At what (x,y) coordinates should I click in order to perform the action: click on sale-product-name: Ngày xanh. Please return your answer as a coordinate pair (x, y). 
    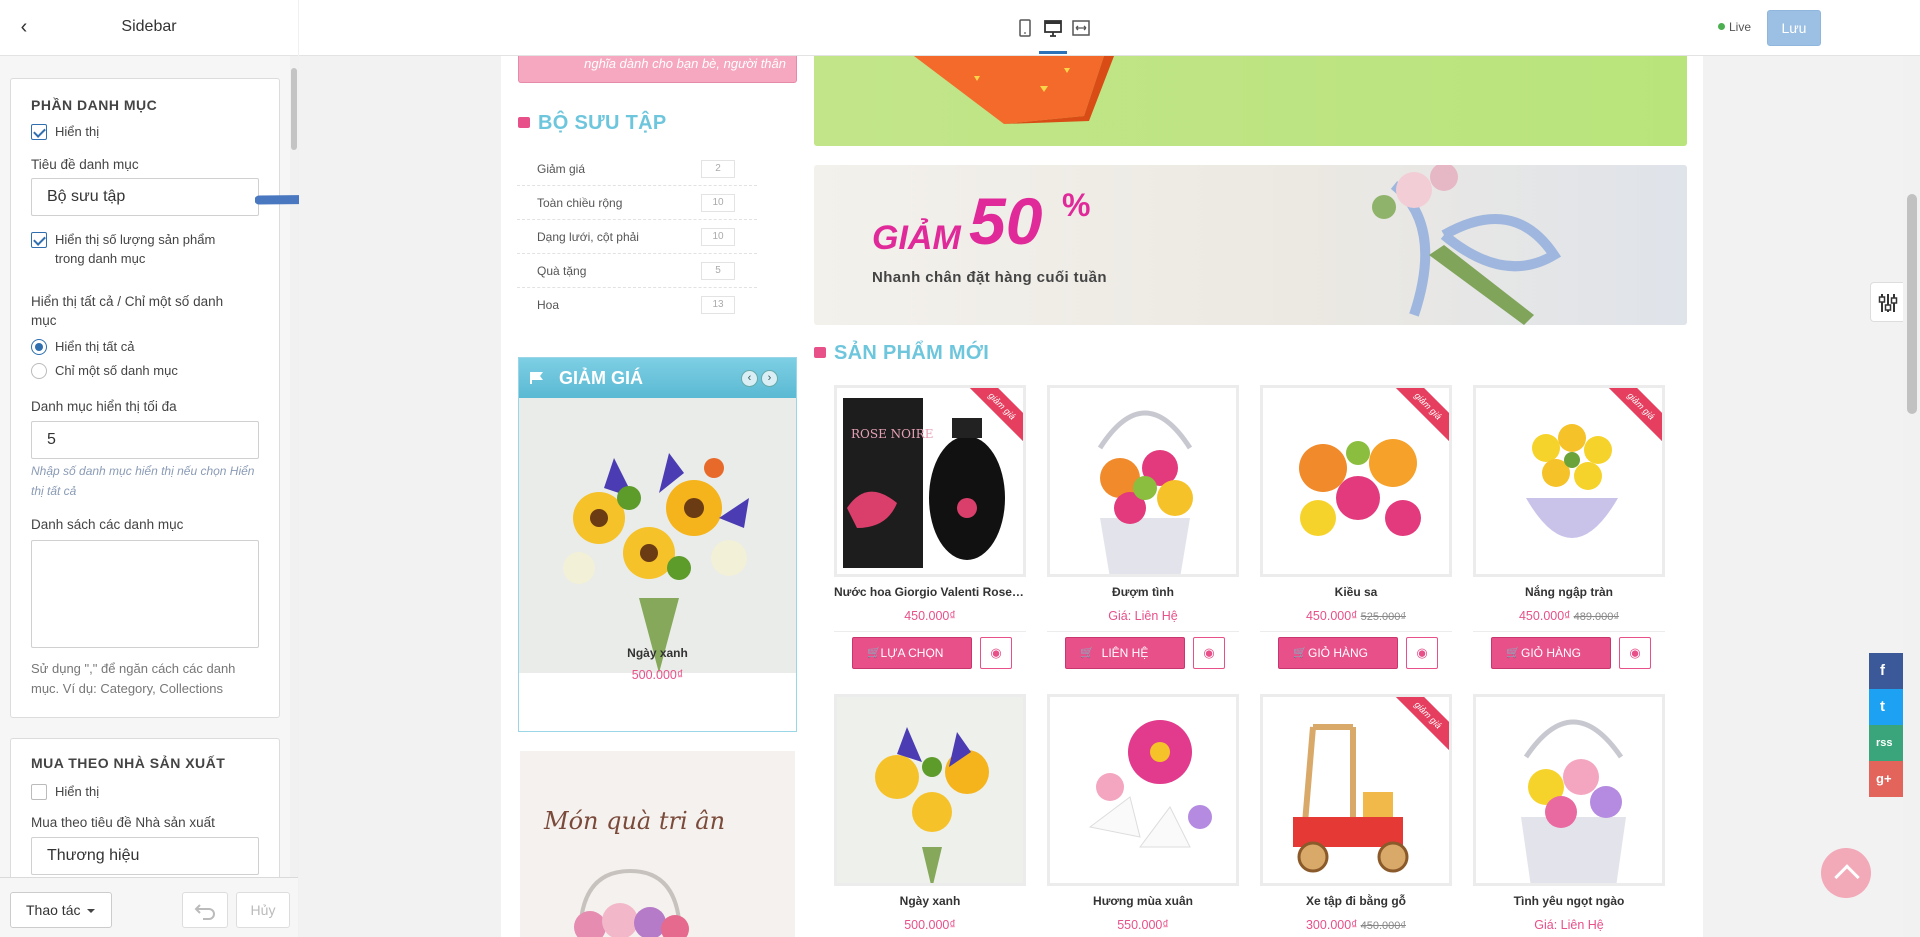
    Looking at the image, I should click on (657, 653).